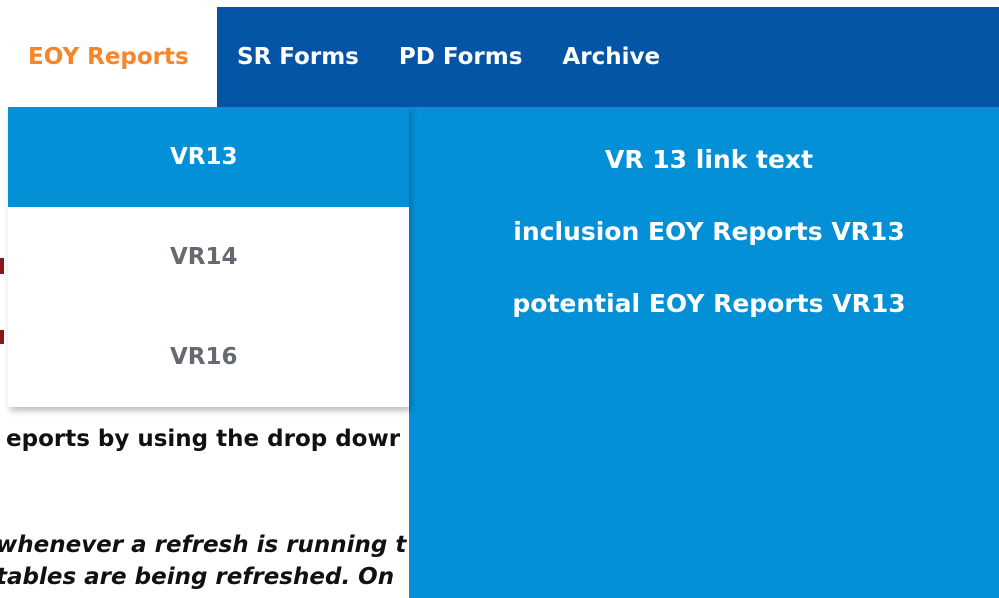 Image resolution: width=999 pixels, height=598 pixels. I want to click on submenu-item-vr14: VR14, so click(208, 257).